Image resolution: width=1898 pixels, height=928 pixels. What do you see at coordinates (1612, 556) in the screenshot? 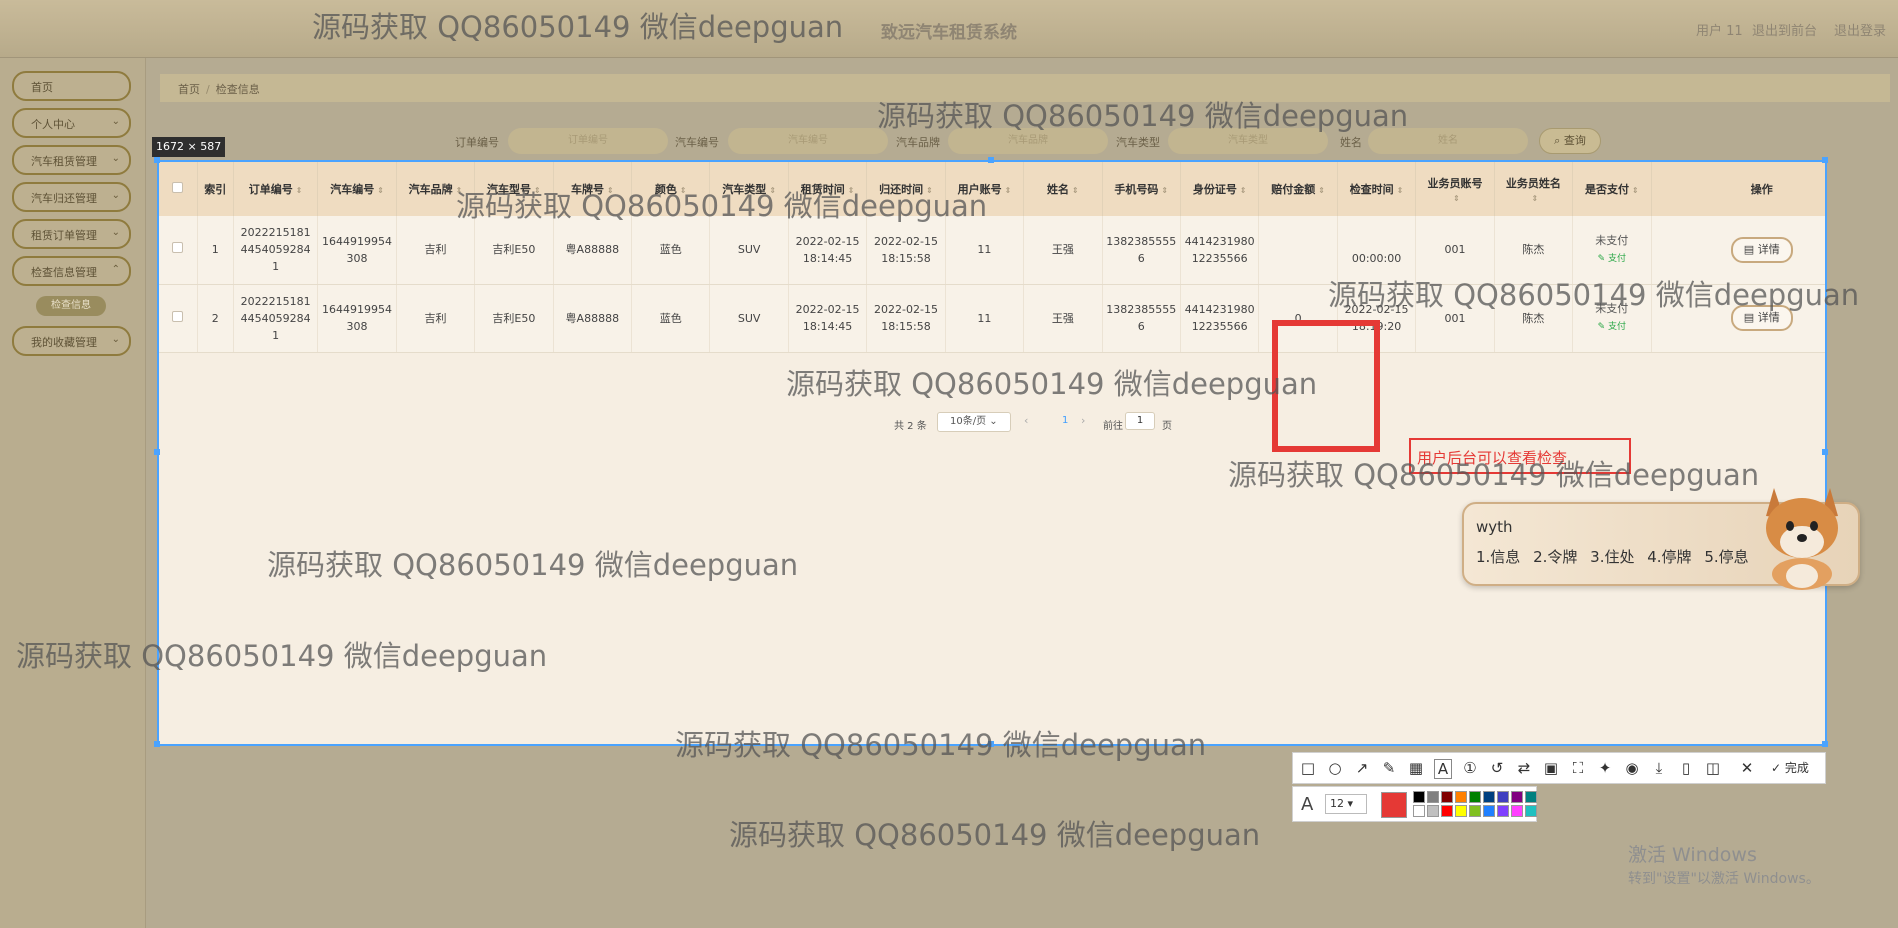
I see `ime-candidates: 1.信息 2.令牌 3.住处 4.停牌 5.停息` at bounding box center [1612, 556].